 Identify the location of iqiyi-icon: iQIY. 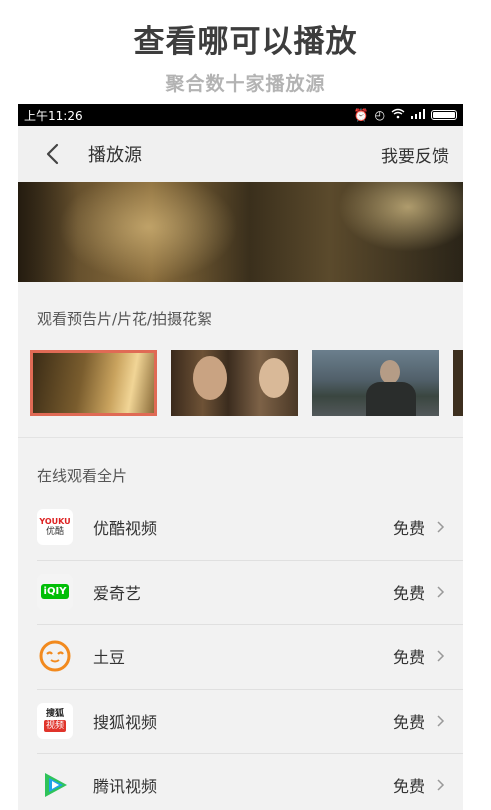
(55, 591).